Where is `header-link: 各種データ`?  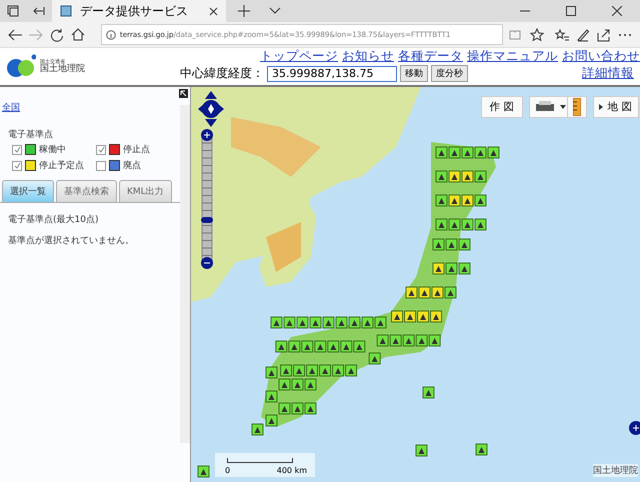 header-link: 各種データ is located at coordinates (430, 56).